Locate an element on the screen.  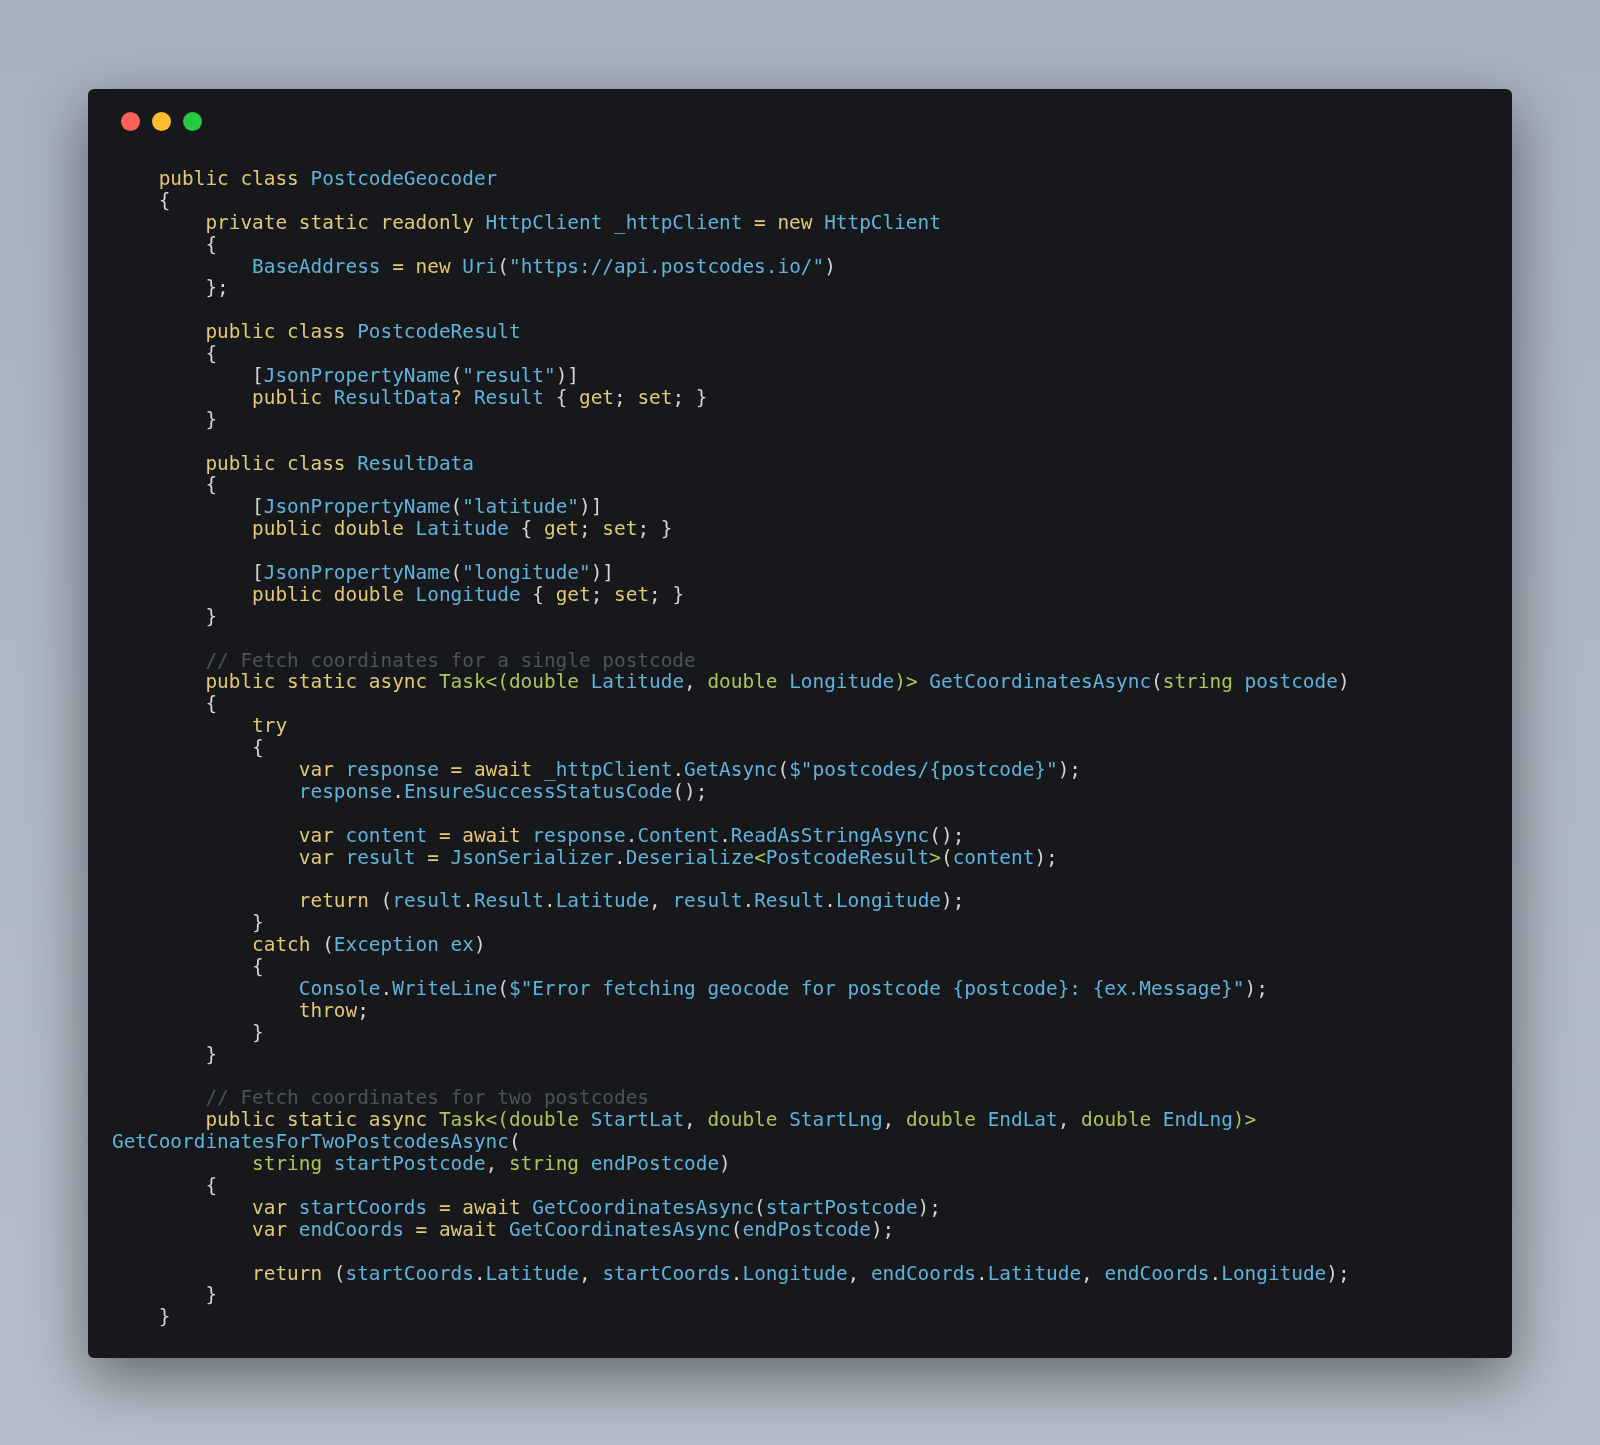
code-line: // Fetch coordinates for a single postcode is located at coordinates (450, 660).